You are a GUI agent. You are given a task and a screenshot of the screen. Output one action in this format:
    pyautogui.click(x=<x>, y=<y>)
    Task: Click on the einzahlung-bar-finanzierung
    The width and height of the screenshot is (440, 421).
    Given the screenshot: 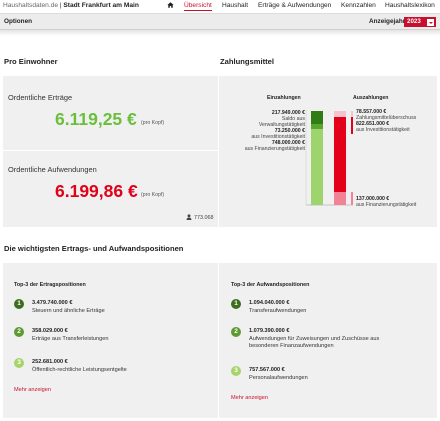 What is the action you would take?
    pyautogui.click(x=317, y=167)
    